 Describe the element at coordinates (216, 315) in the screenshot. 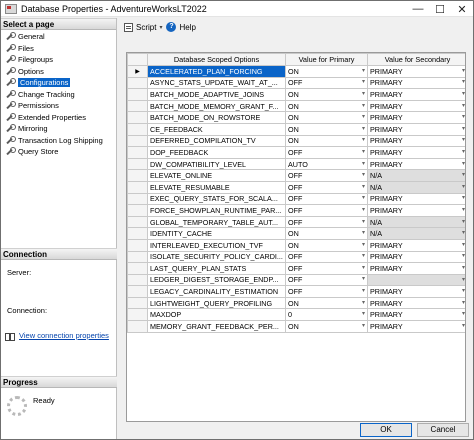

I see `option-name-cell: MAXDOP` at that location.